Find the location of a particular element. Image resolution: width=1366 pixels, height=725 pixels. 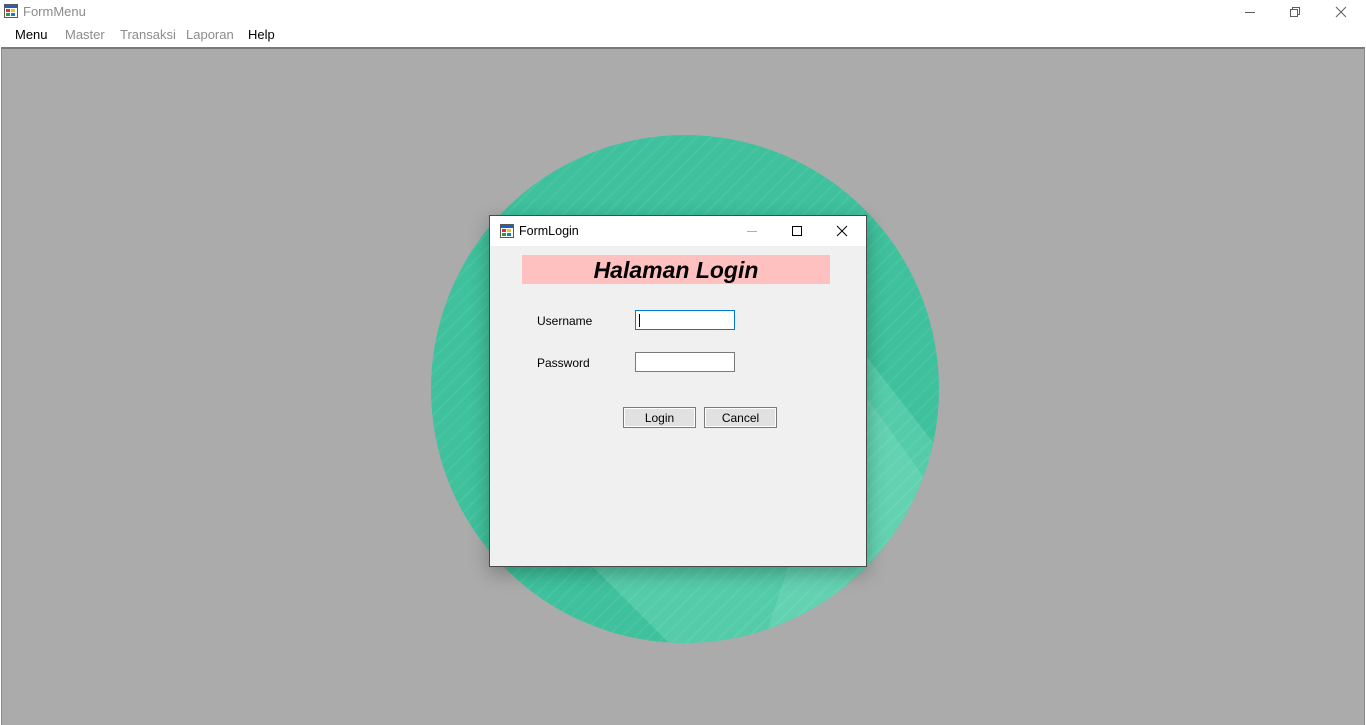

menu-item-transaksi: Transaksi is located at coordinates (148, 35).